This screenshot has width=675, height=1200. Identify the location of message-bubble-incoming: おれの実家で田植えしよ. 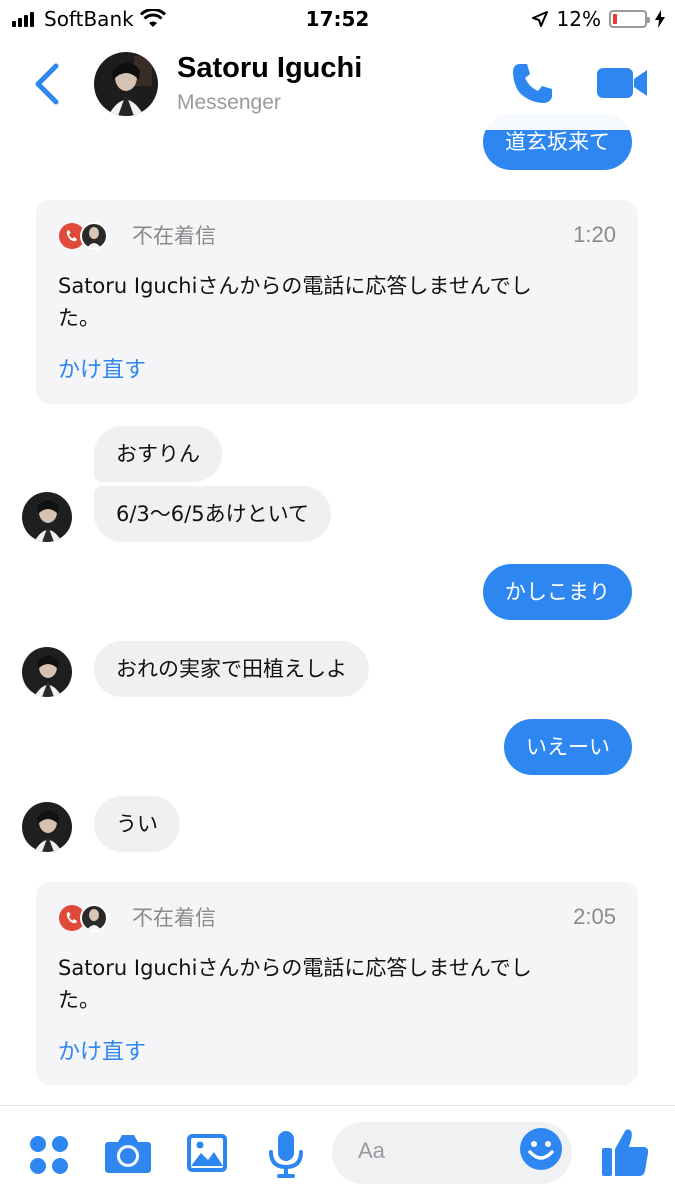
(231, 669).